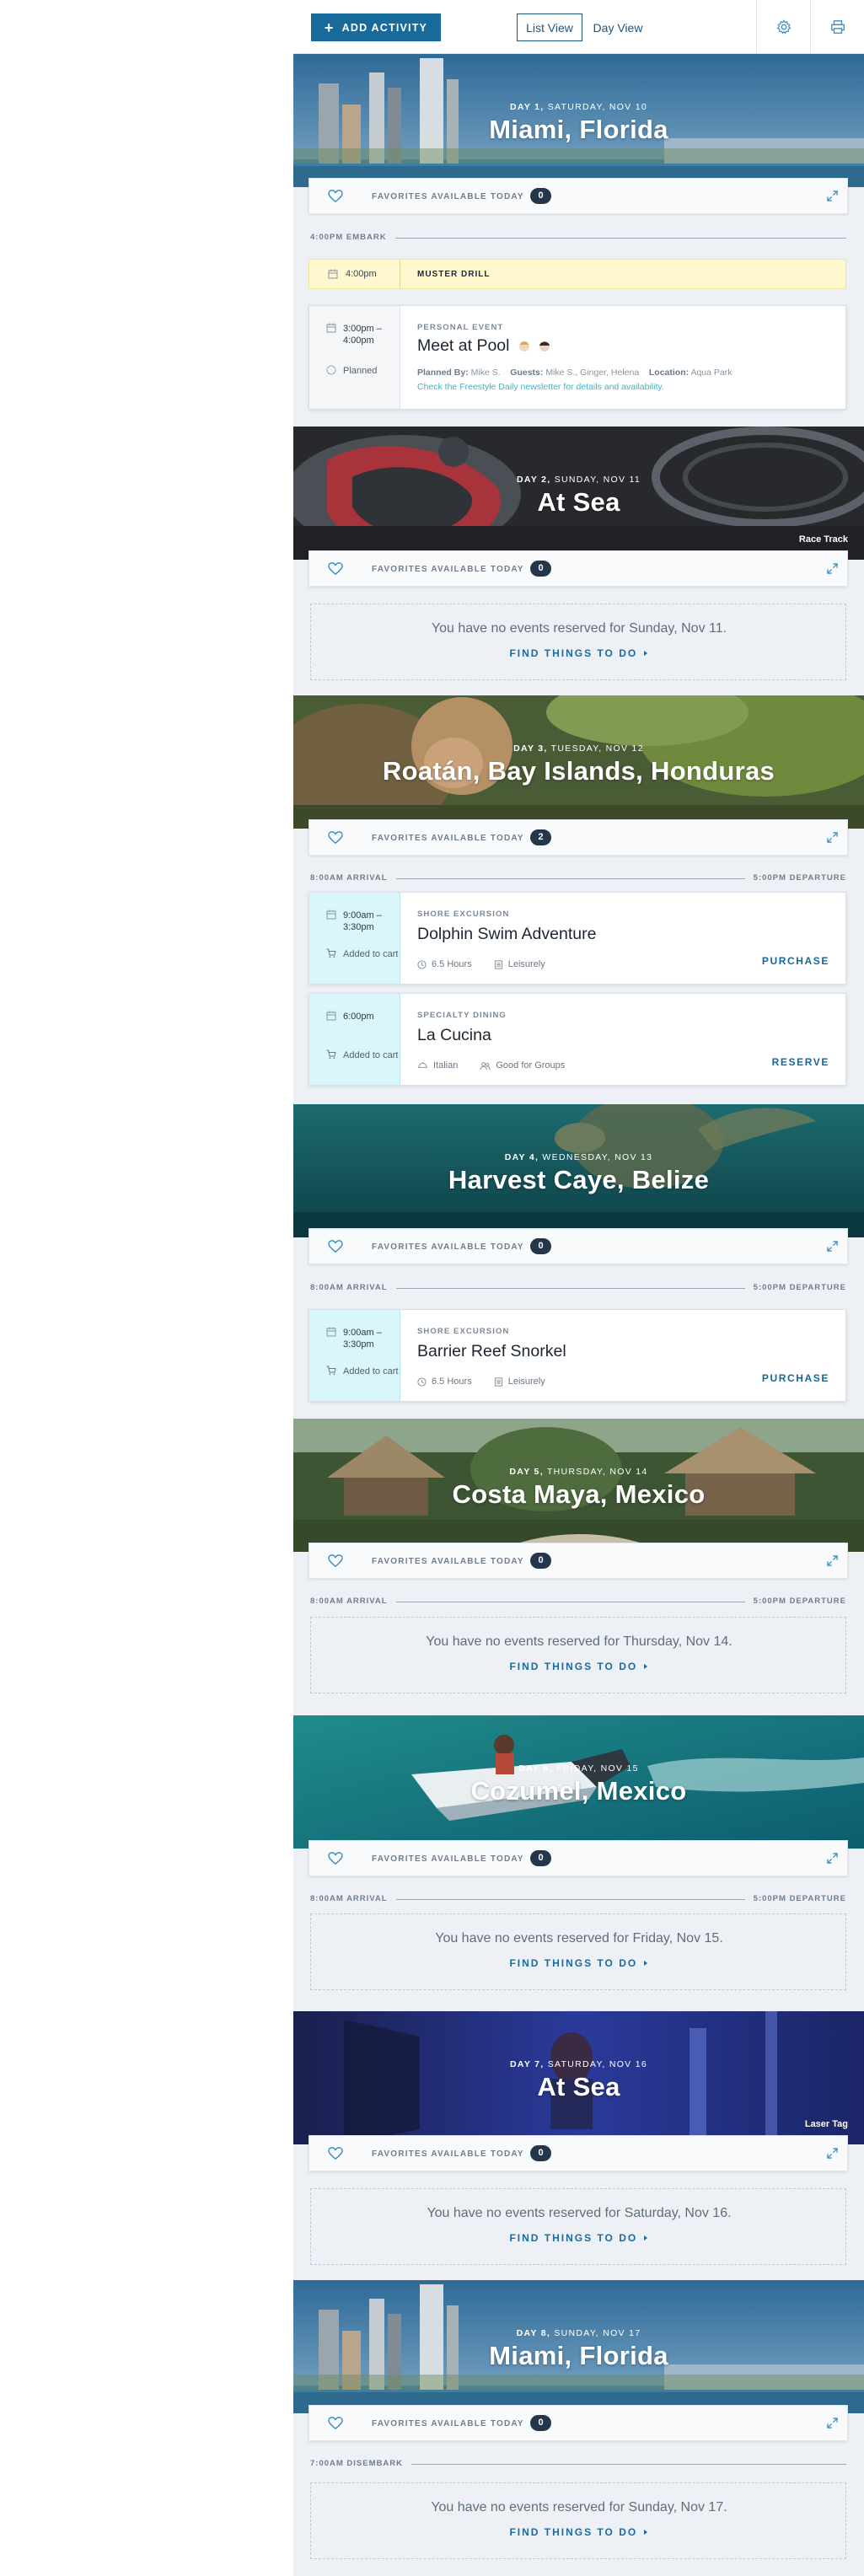 Image resolution: width=864 pixels, height=2576 pixels. I want to click on event-time-column: 9:00am – 3:30pm Added to cart, so click(354, 1355).